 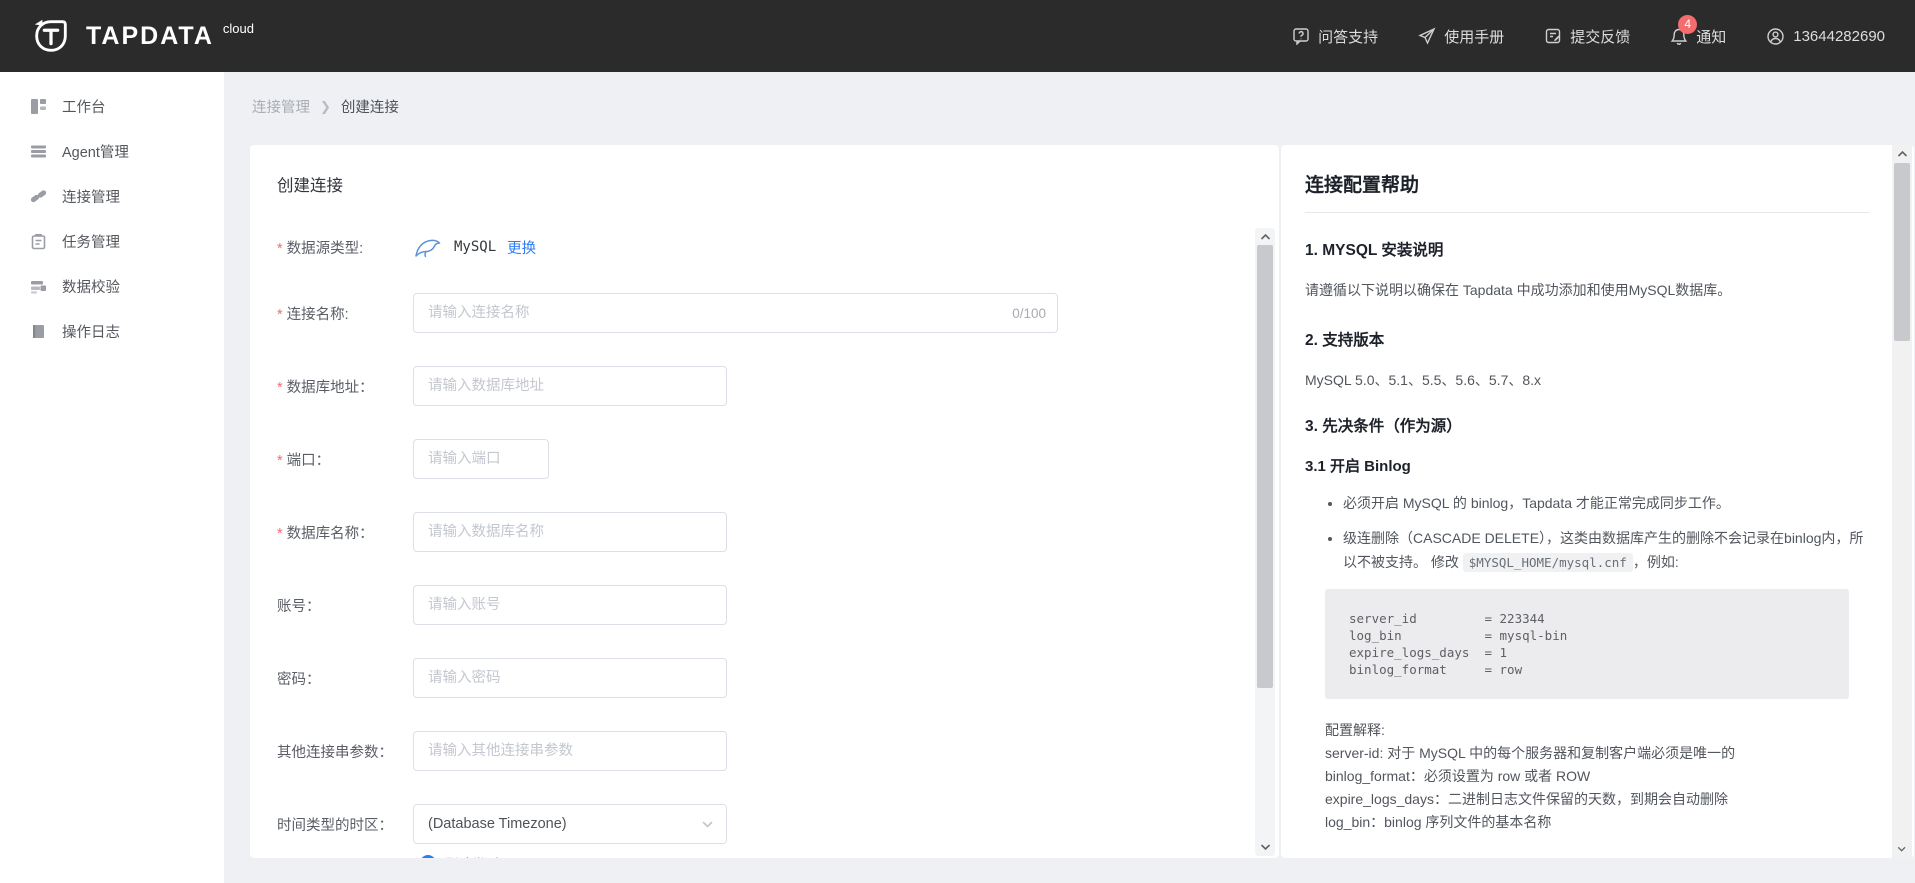 What do you see at coordinates (1711, 37) in the screenshot?
I see `nav-notifications-label: 通知` at bounding box center [1711, 37].